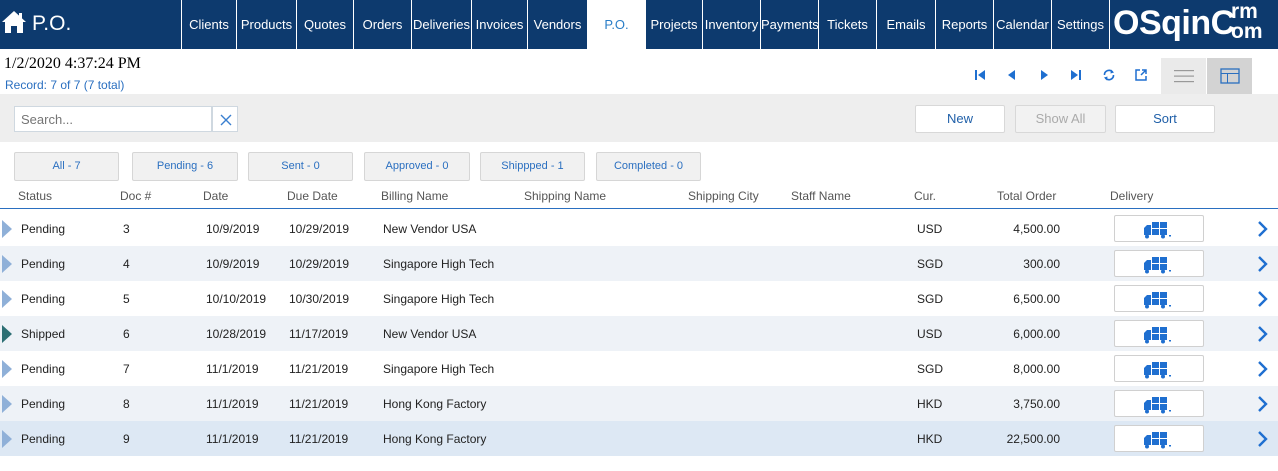  I want to click on grid-view-tab, so click(1229, 76).